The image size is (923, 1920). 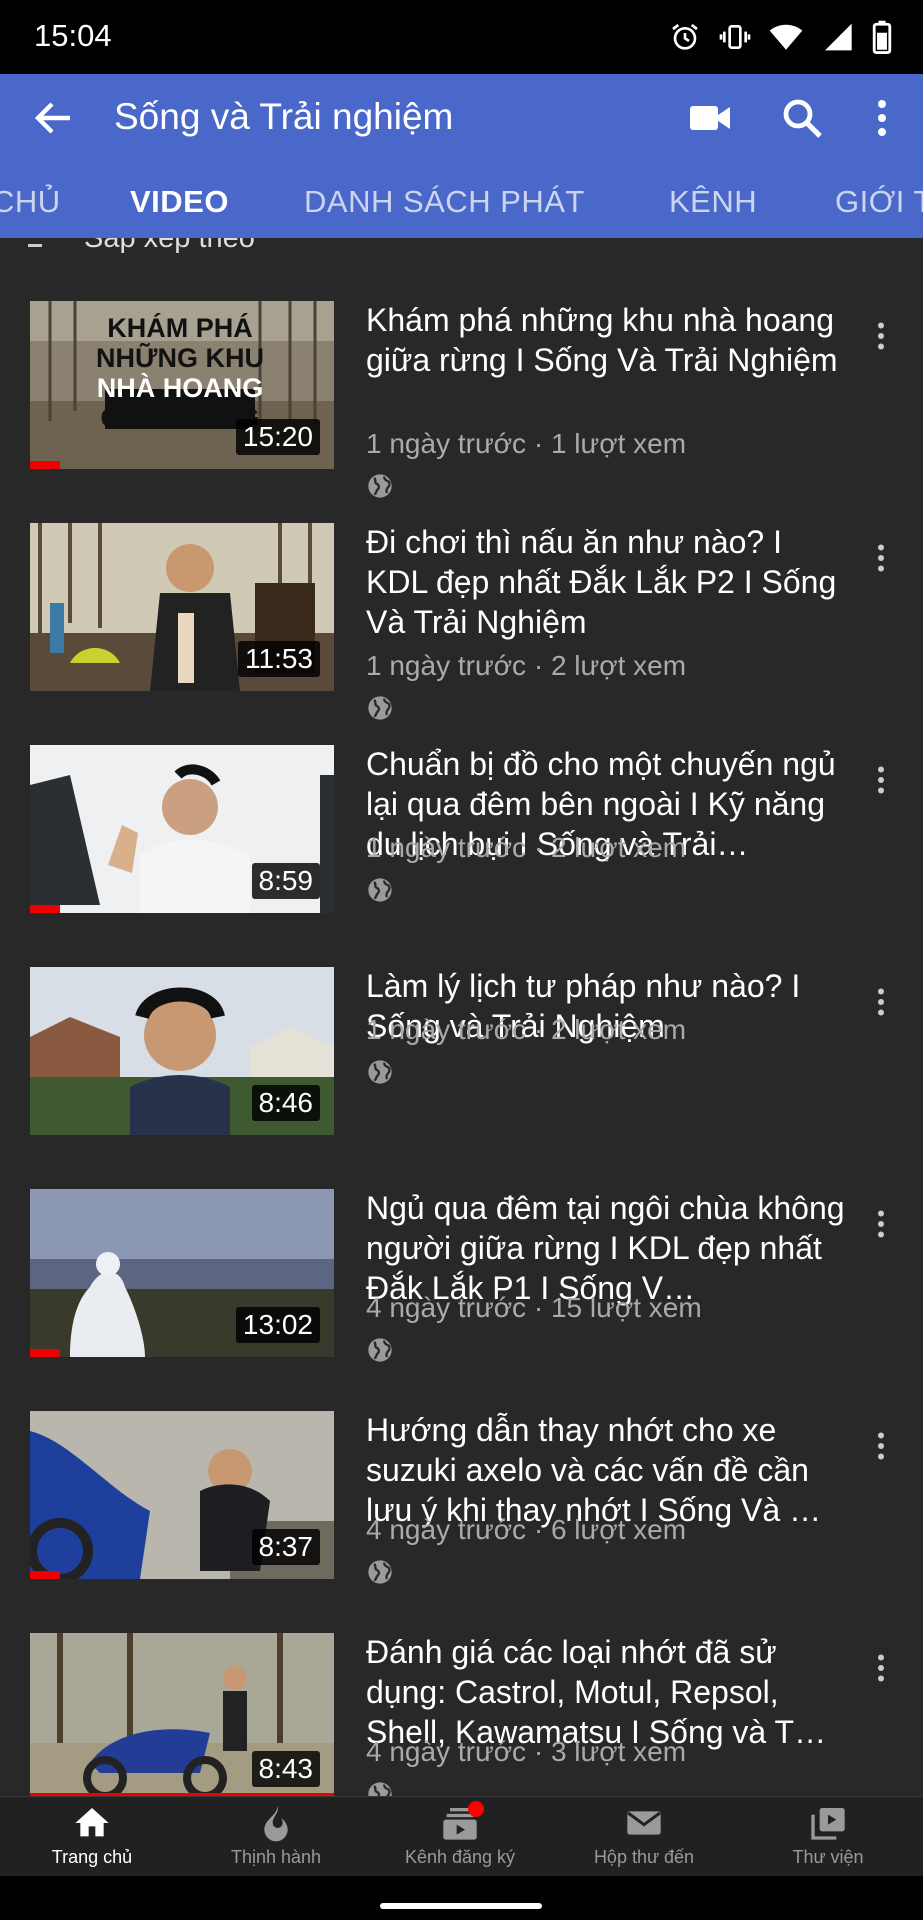 I want to click on trending-icon, so click(x=276, y=1824).